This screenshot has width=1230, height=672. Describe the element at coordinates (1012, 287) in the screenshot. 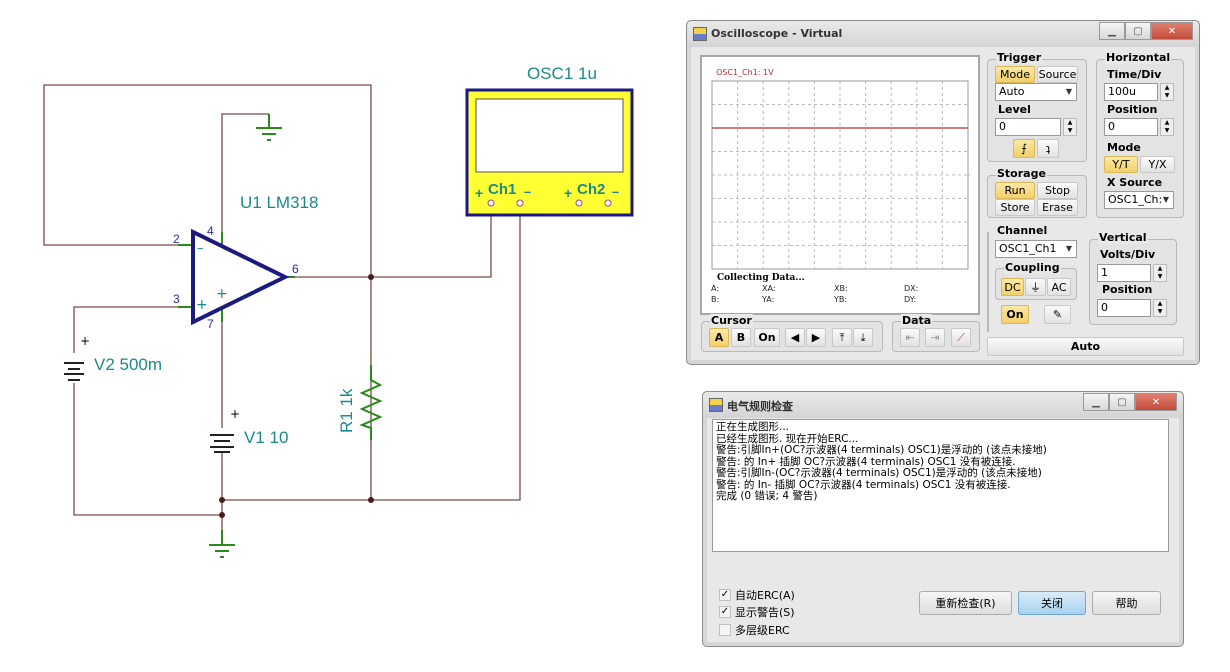

I see `dc-coupling-button: DC` at that location.